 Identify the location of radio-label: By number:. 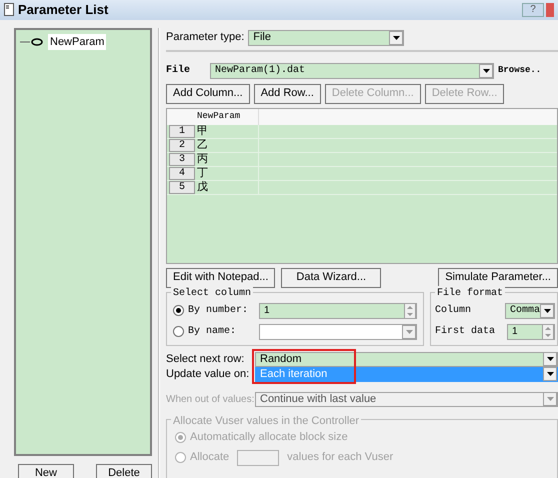
(218, 311).